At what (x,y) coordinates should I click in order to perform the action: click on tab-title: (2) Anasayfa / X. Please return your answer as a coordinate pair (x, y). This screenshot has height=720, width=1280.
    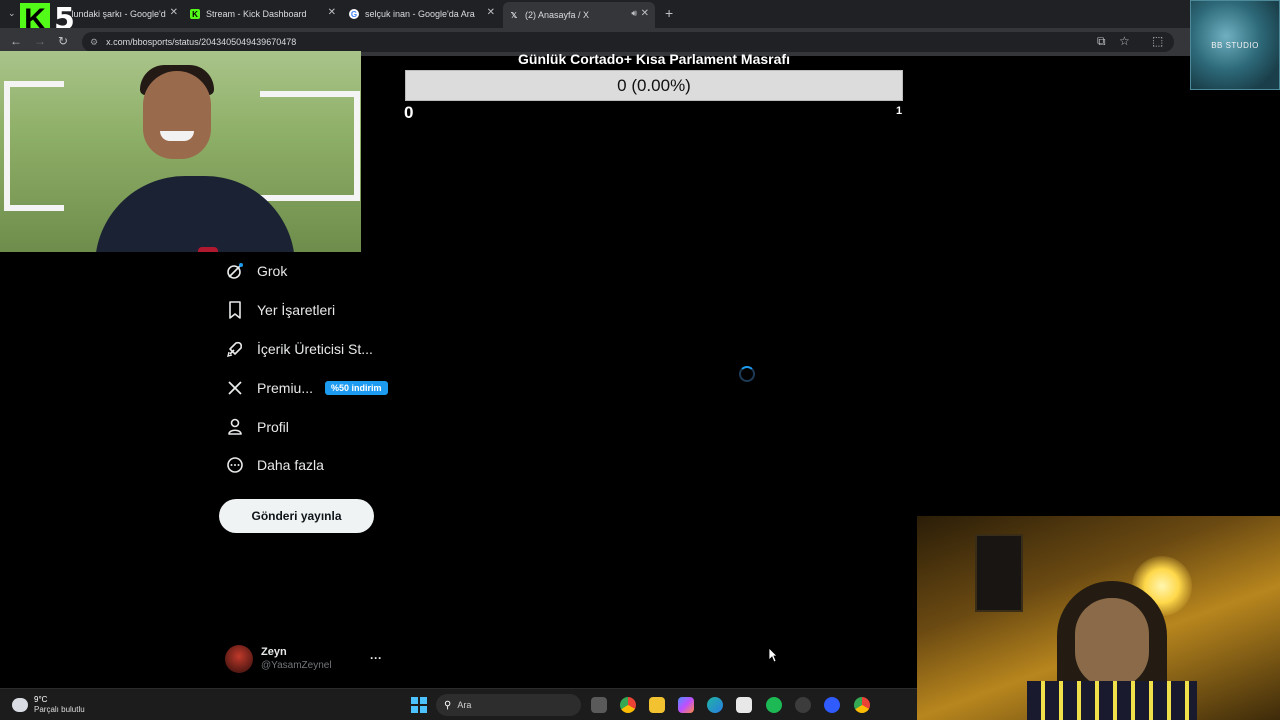
    Looking at the image, I should click on (557, 15).